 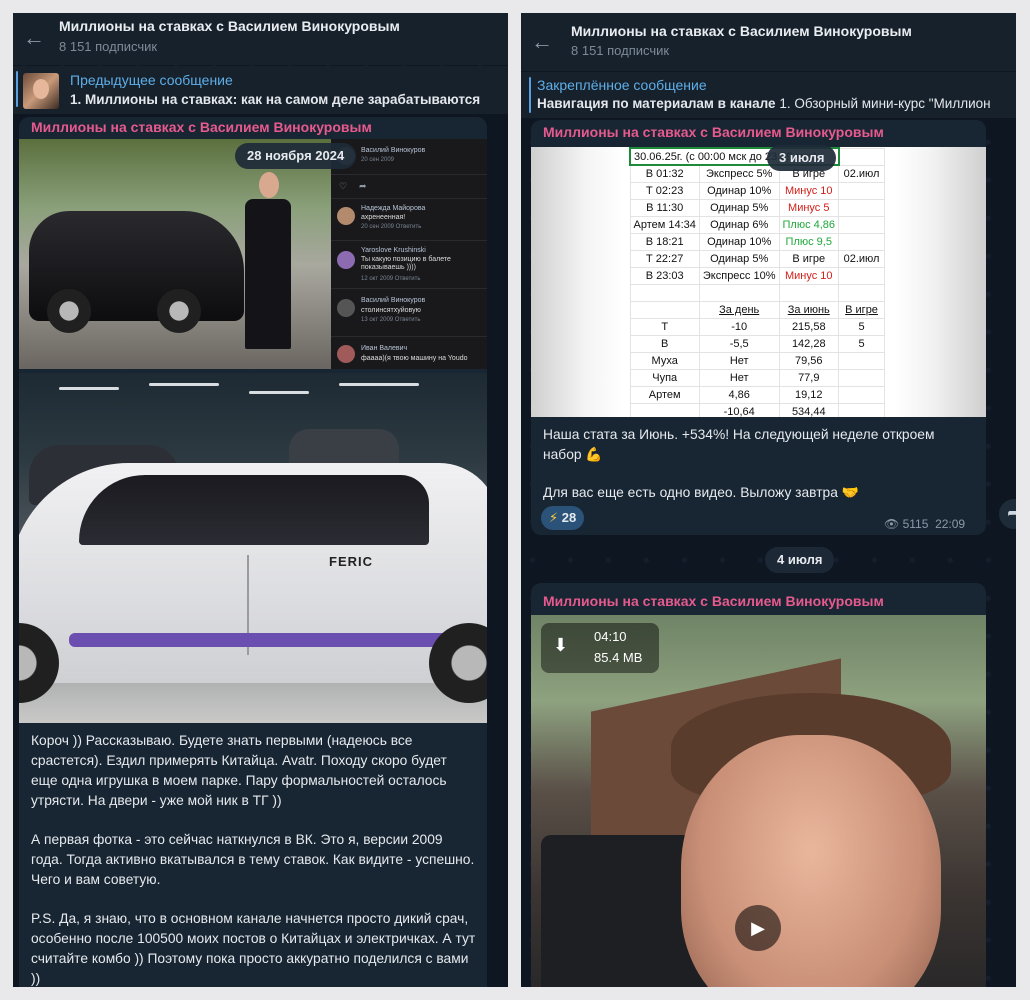 What do you see at coordinates (175, 254) in the screenshot?
I see `photo-car-2009` at bounding box center [175, 254].